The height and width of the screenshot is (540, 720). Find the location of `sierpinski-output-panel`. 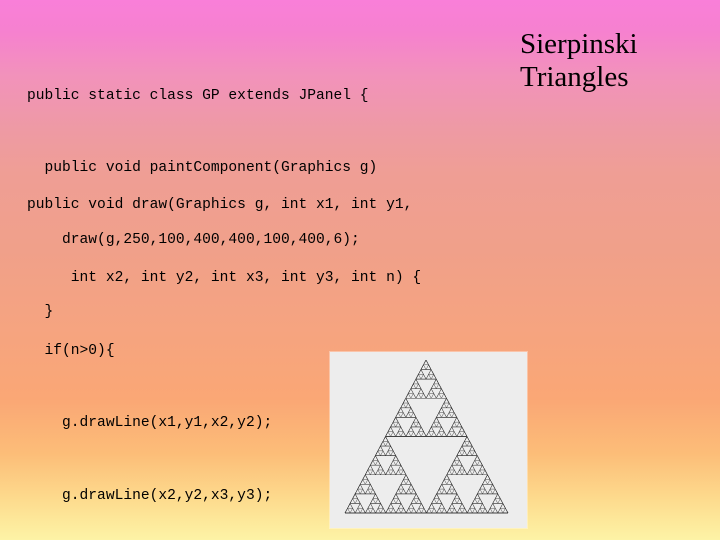

sierpinski-output-panel is located at coordinates (428, 440).